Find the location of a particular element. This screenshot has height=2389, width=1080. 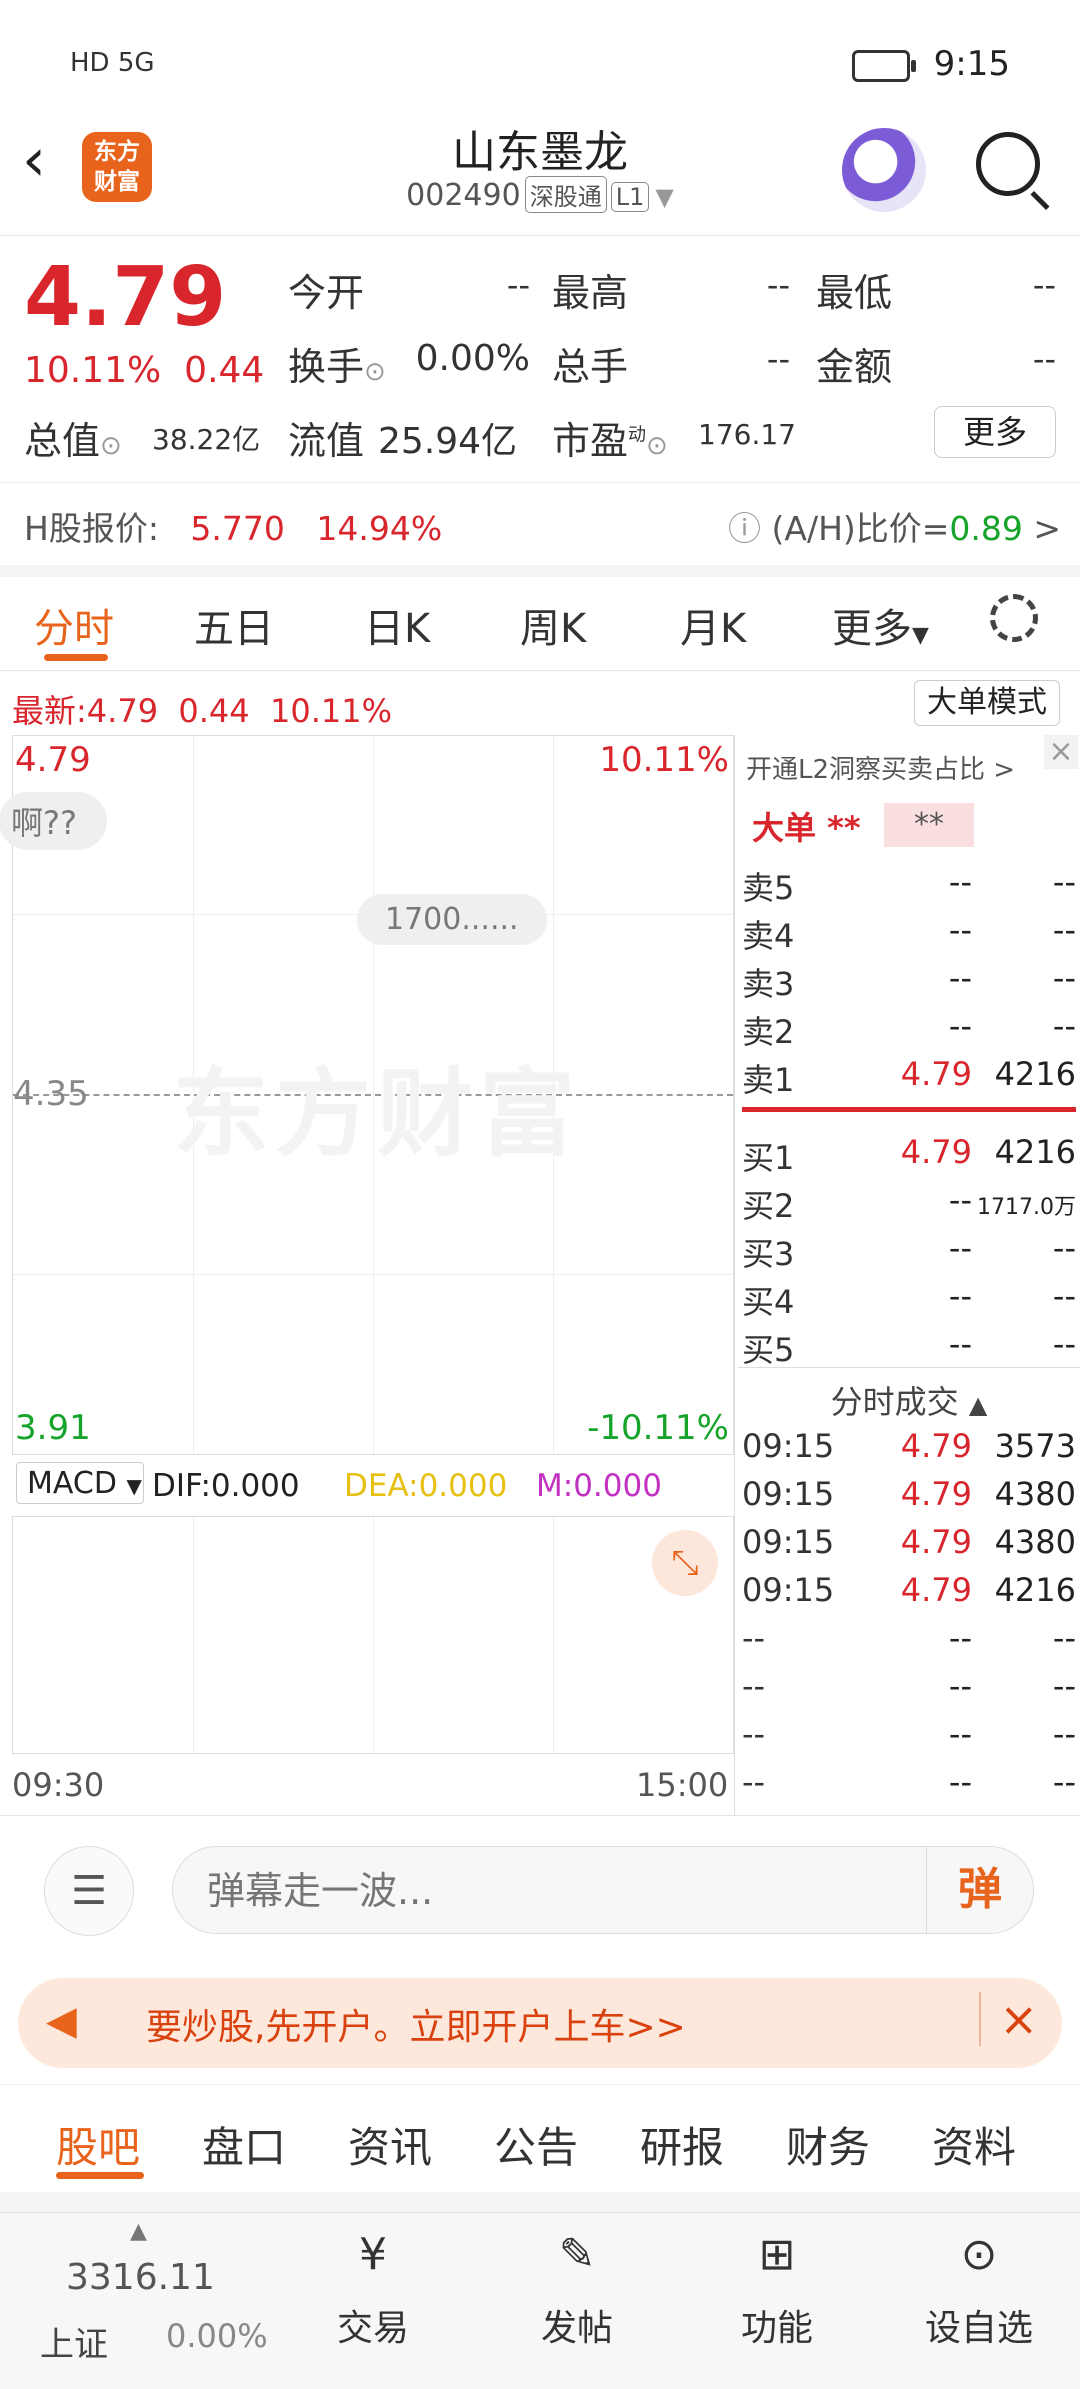

turnover-label: 换手⊙ is located at coordinates (337, 367).